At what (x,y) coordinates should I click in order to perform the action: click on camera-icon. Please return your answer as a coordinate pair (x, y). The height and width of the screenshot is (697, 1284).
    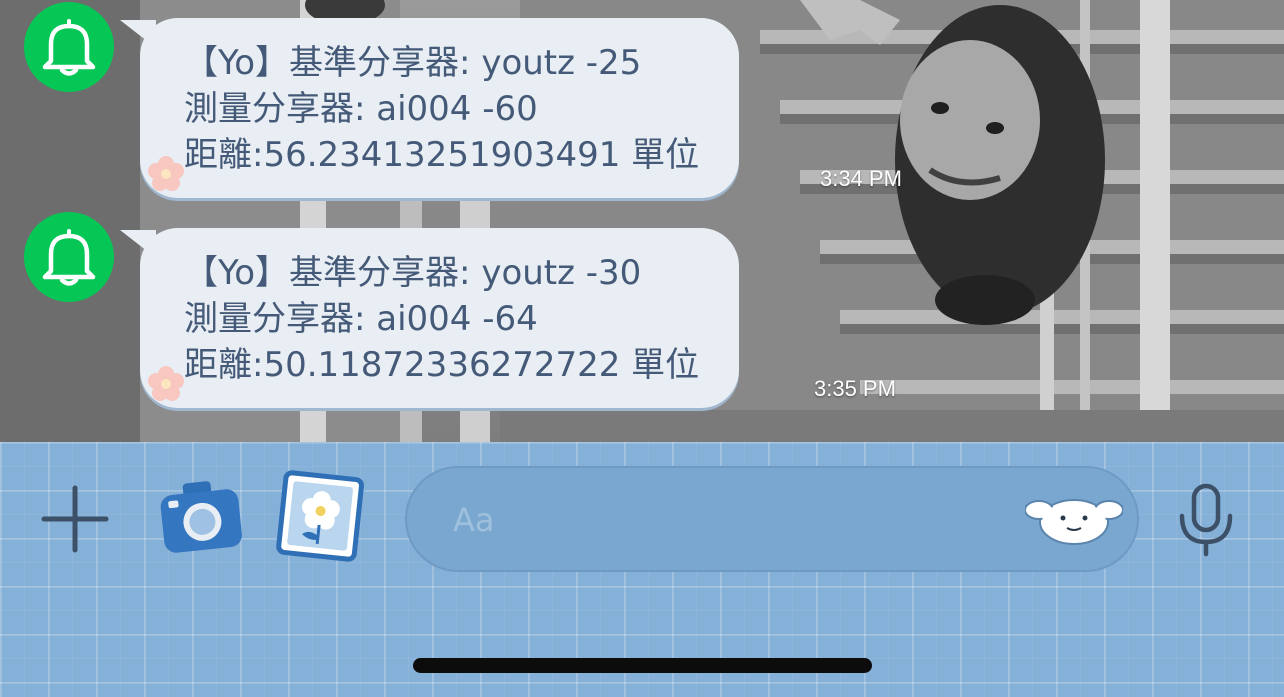
    Looking at the image, I should click on (201, 517).